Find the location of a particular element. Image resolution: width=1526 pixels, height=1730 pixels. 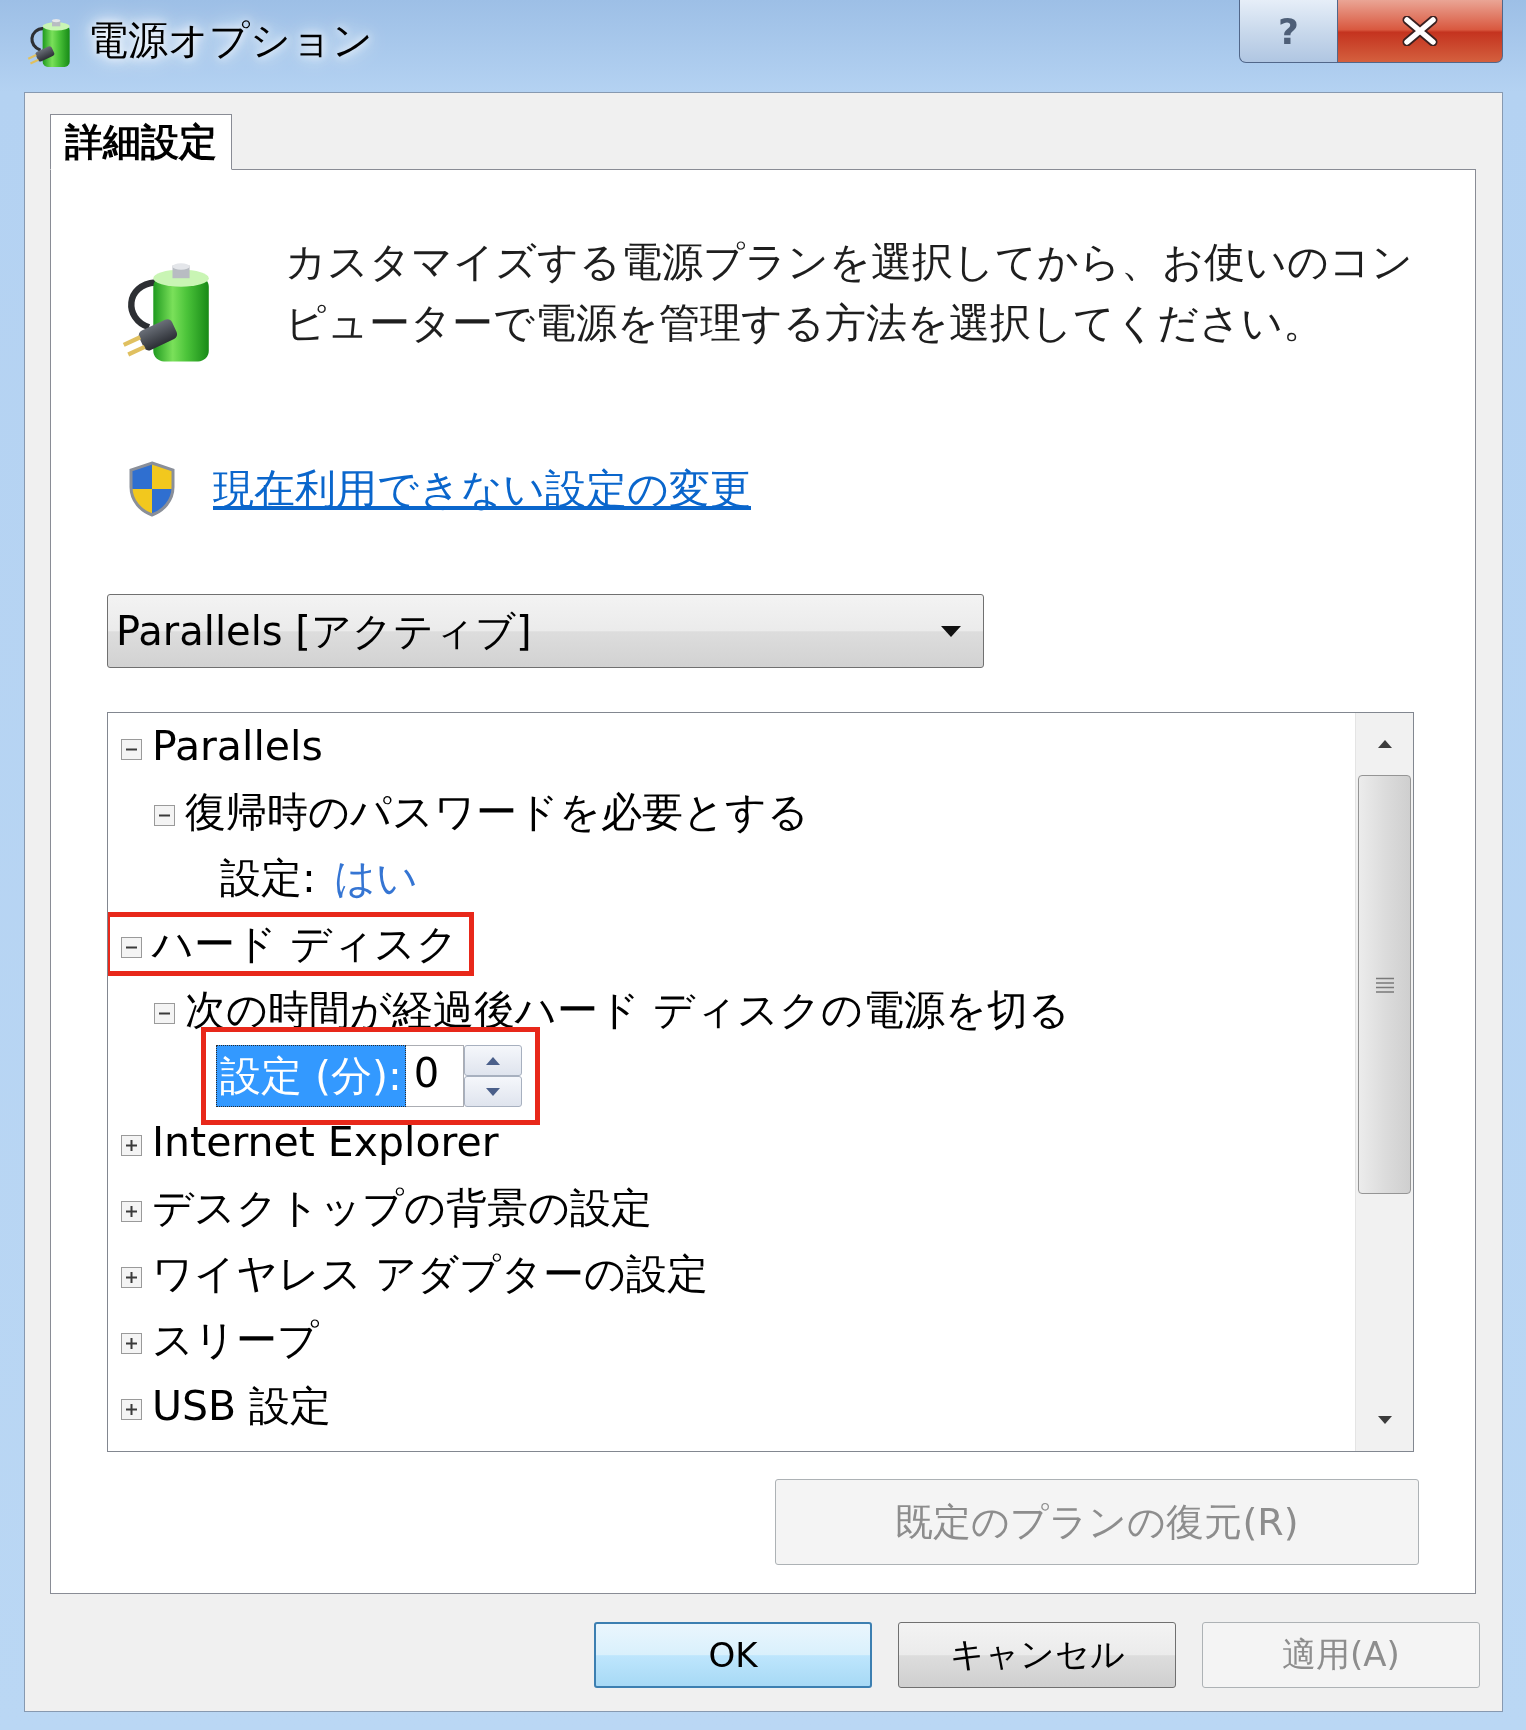

setting-label: 設定: is located at coordinates (268, 878).